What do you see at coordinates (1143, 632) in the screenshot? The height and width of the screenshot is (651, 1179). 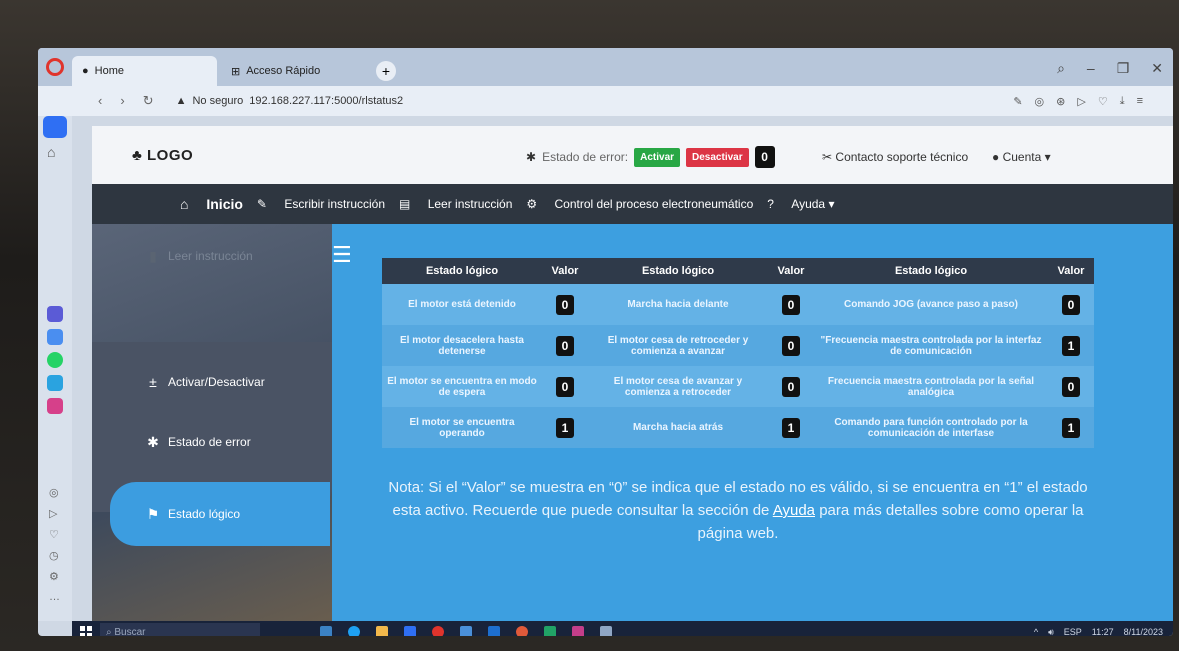 I see `clock-date: 8/11/2023` at bounding box center [1143, 632].